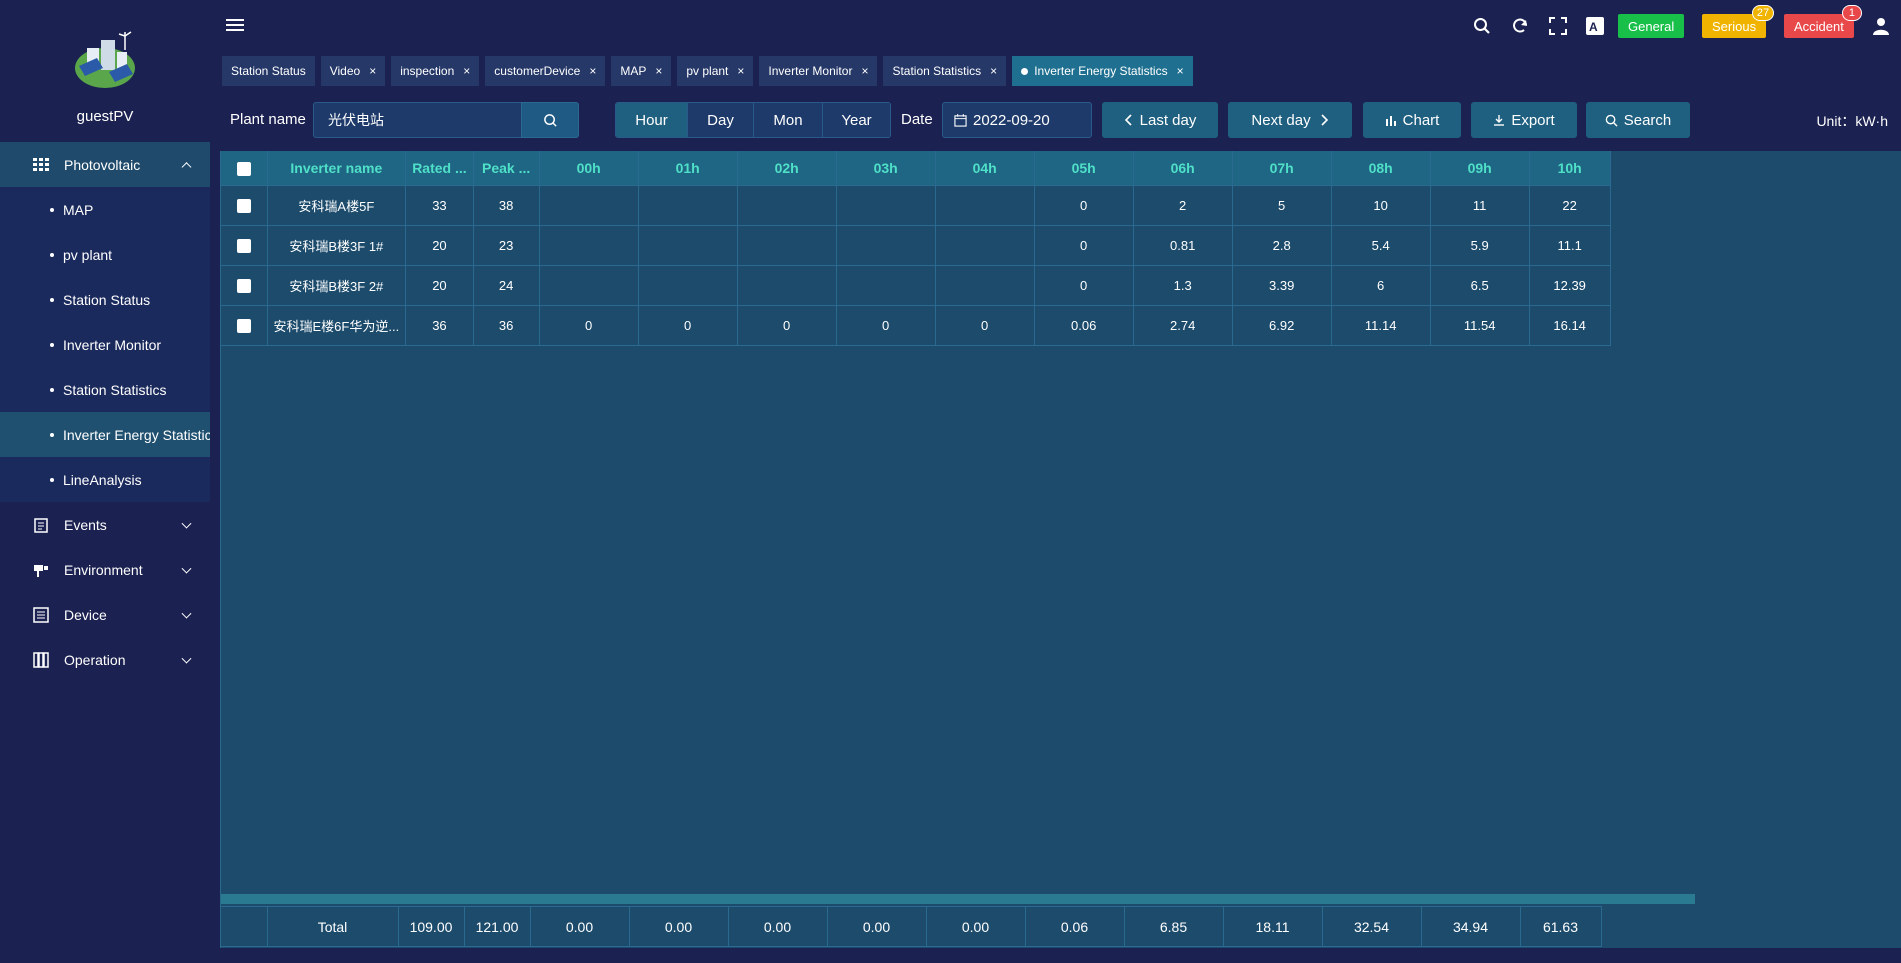  Describe the element at coordinates (105, 299) in the screenshot. I see `sidebar-item-station-status: Station Status` at that location.